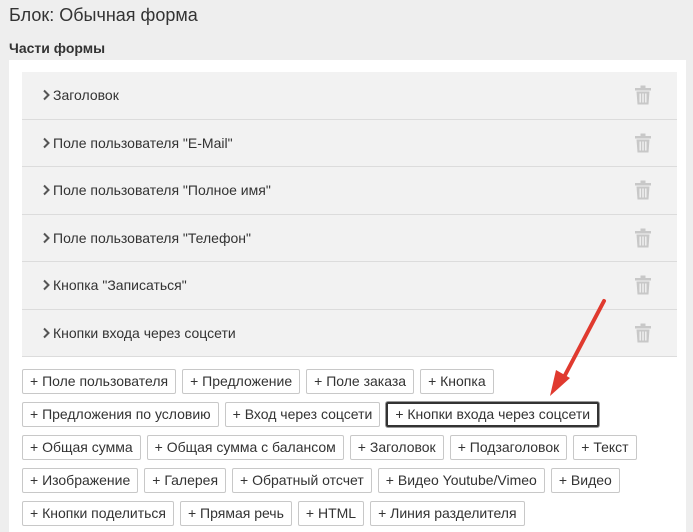  What do you see at coordinates (605, 447) in the screenshot?
I see `add-text-button: + Текст` at bounding box center [605, 447].